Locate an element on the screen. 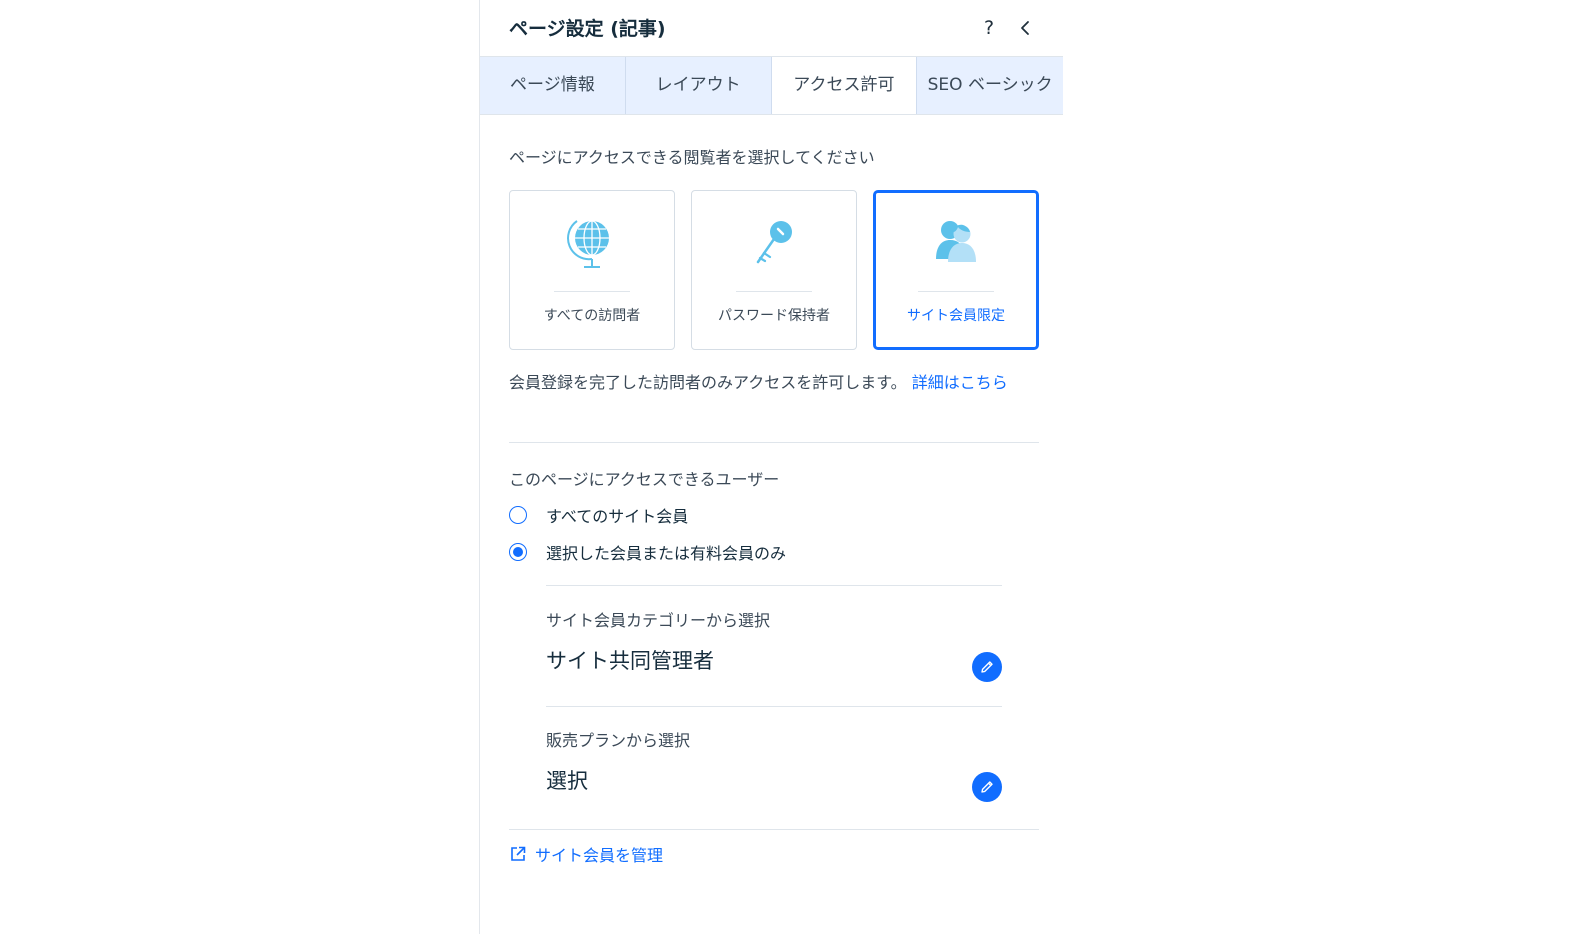 This screenshot has width=1582, height=934. learn-more-link: 詳細はこちら is located at coordinates (960, 382).